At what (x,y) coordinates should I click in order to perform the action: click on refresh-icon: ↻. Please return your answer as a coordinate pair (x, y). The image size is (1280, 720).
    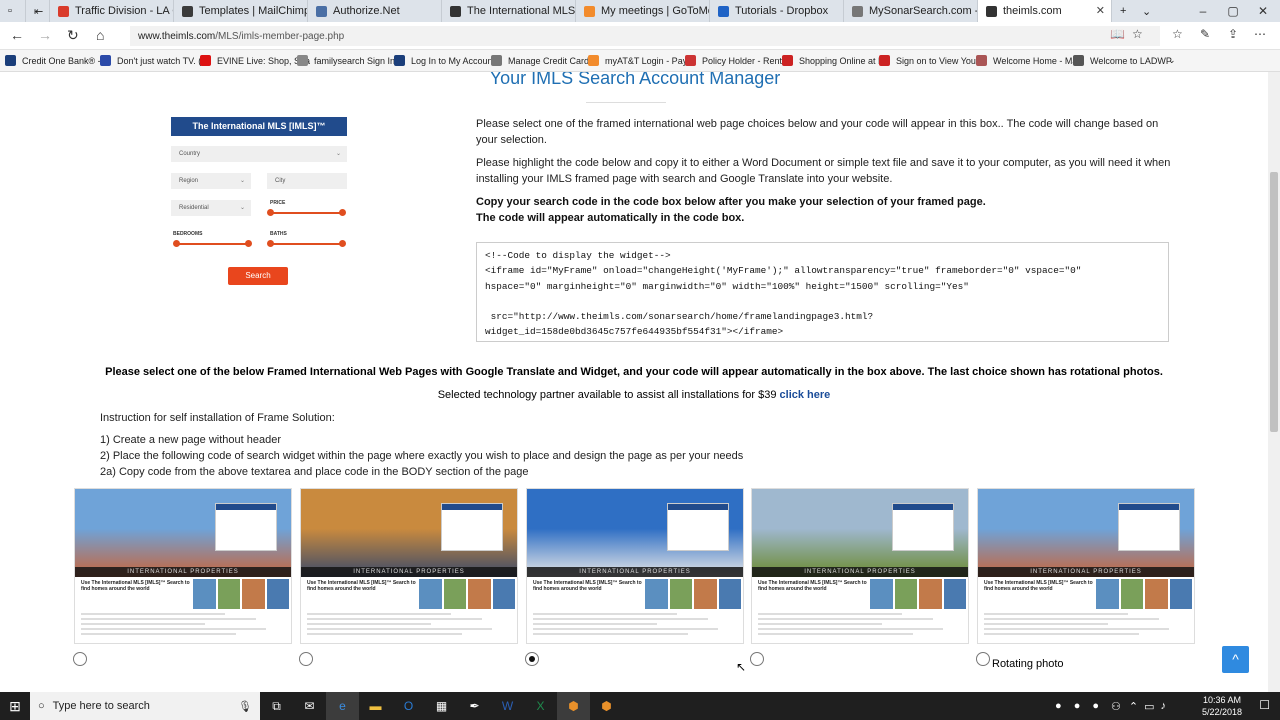
    Looking at the image, I should click on (73, 35).